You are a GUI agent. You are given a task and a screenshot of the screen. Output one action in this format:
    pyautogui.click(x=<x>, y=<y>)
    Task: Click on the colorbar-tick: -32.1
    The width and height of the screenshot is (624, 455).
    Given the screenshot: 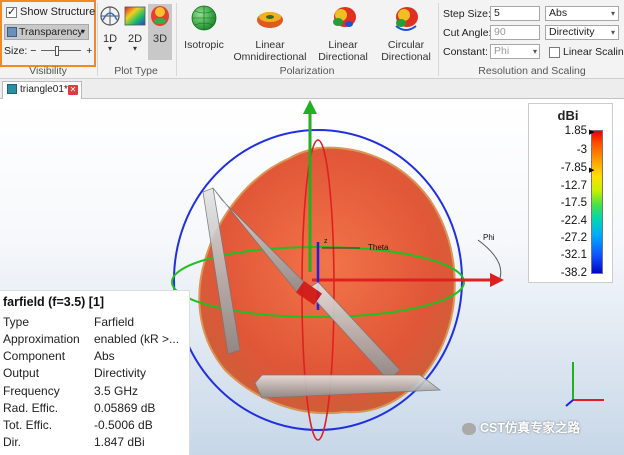 What is the action you would take?
    pyautogui.click(x=573, y=255)
    